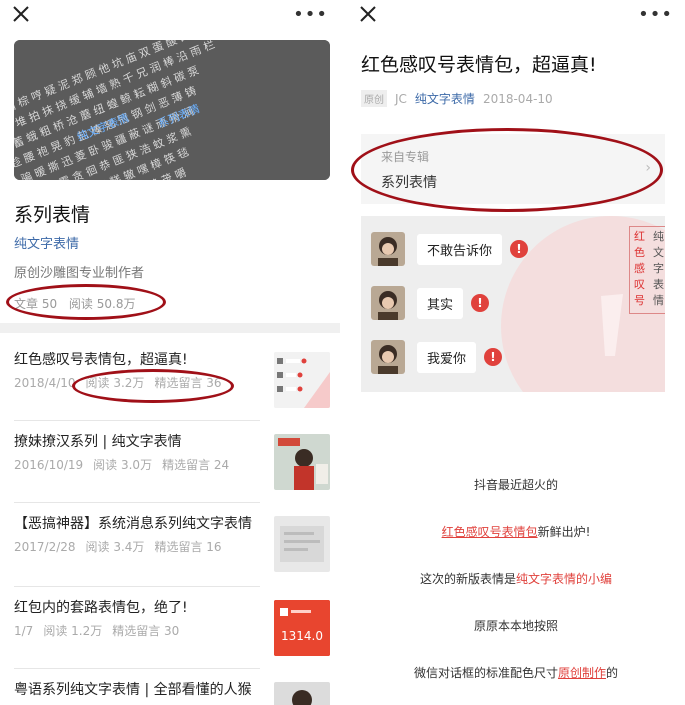 Image resolution: width=685 pixels, height=705 pixels. I want to click on tag-col-gray: 纯 文 字 表 情, so click(657, 270).